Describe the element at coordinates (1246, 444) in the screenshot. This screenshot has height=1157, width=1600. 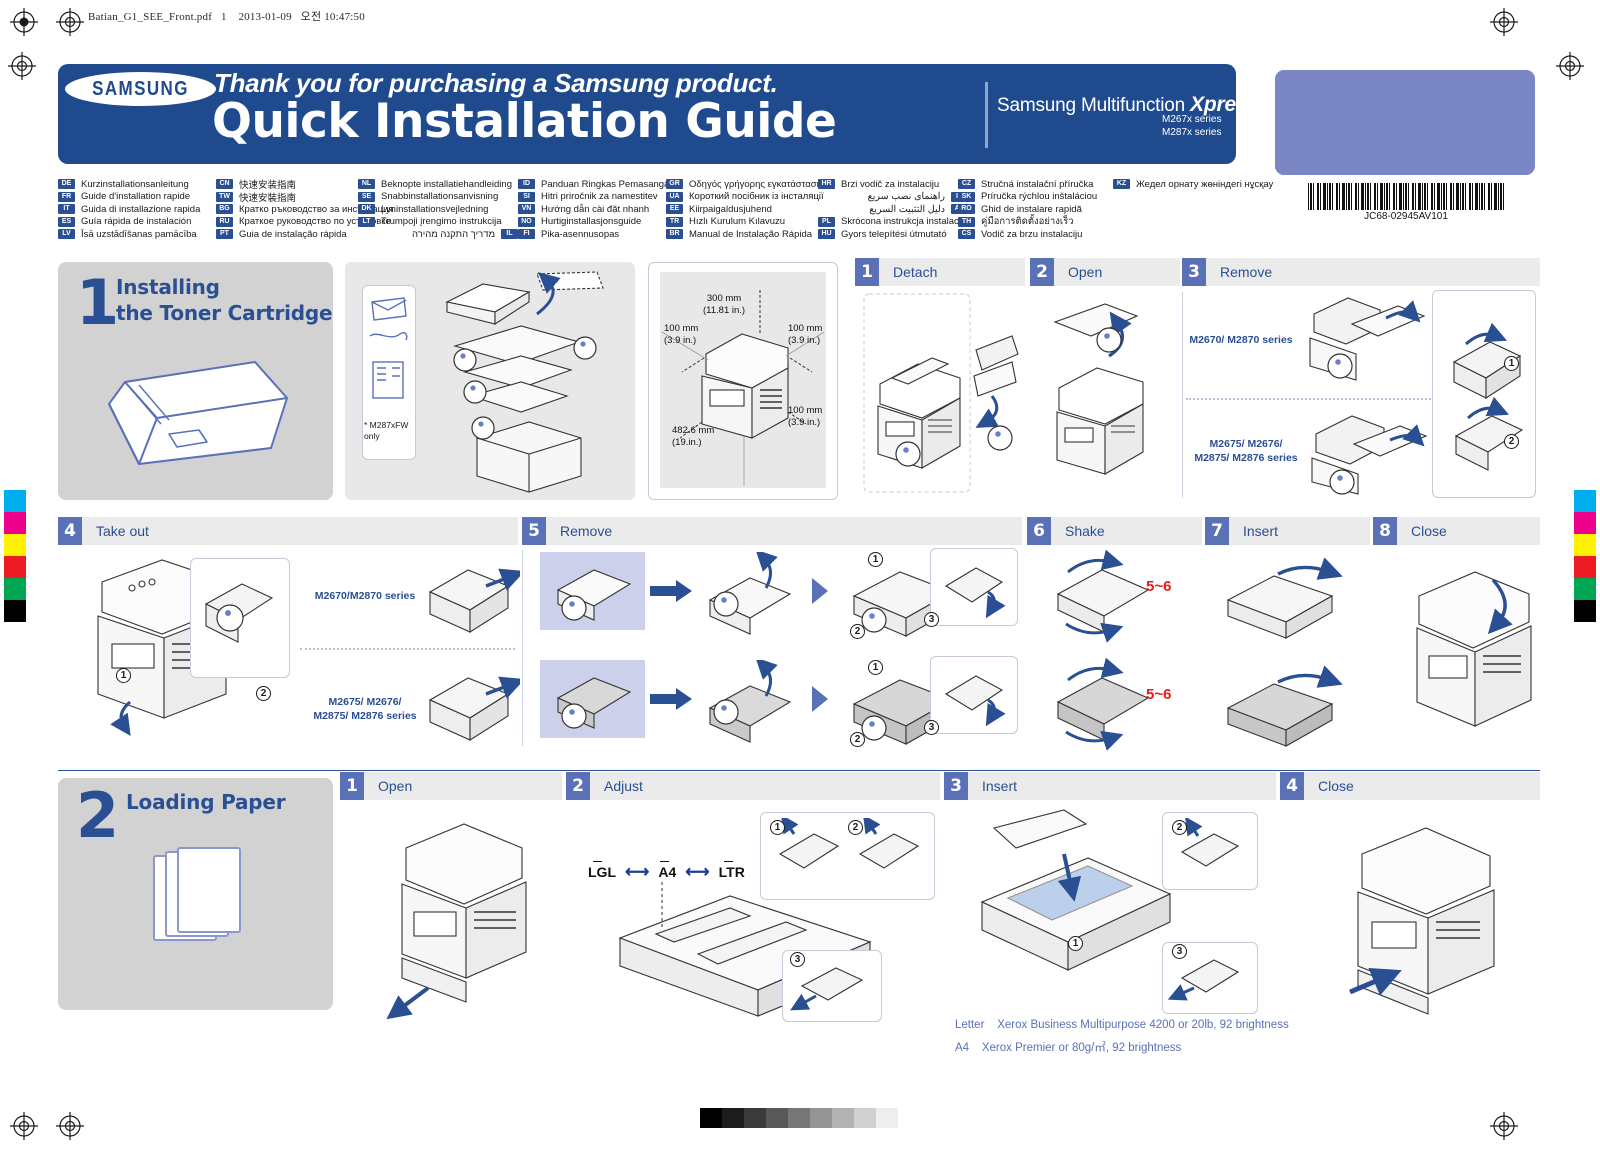
I see `step-3-model-b-line1: M2675/ M2676/` at that location.